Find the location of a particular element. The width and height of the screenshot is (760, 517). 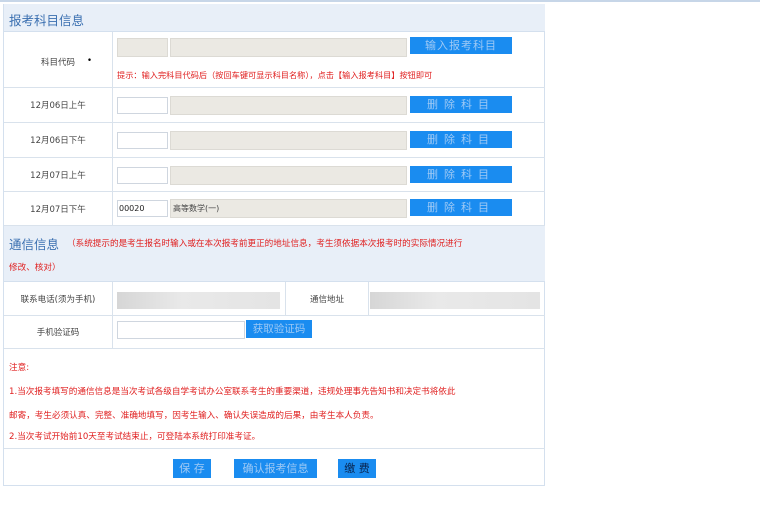

top-border is located at coordinates (380, 1).